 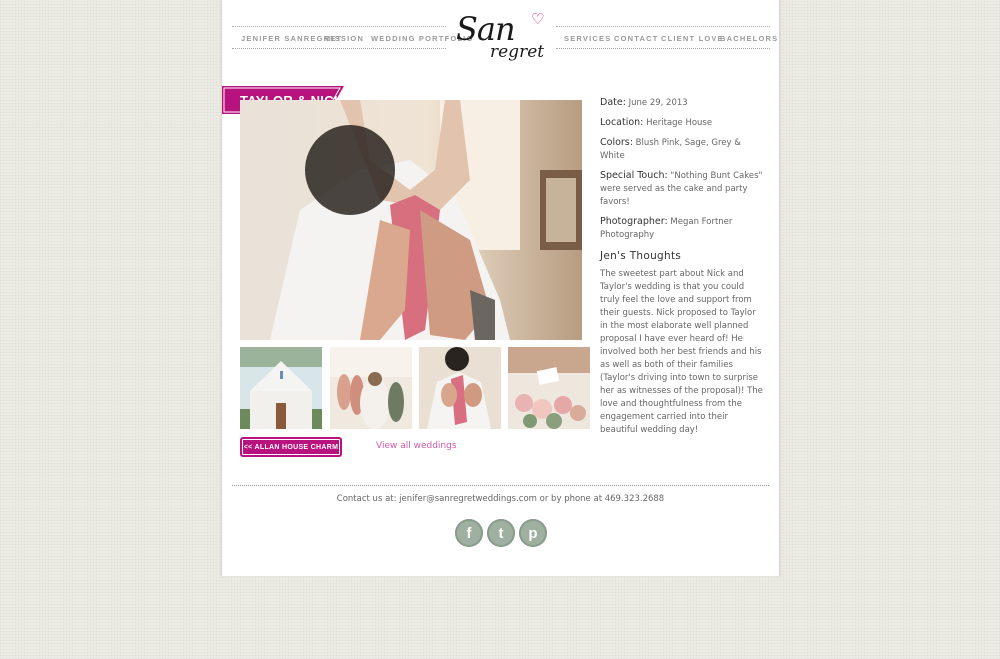 What do you see at coordinates (692, 38) in the screenshot?
I see `nav-client-love: CLIENT LOVE` at bounding box center [692, 38].